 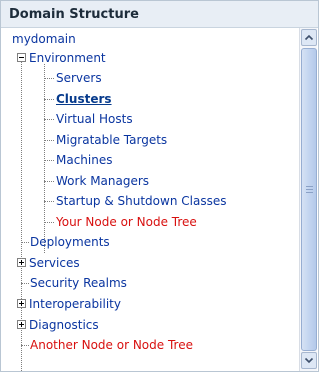 What do you see at coordinates (44, 39) in the screenshot?
I see `tree-root-mydomain: mydomain` at bounding box center [44, 39].